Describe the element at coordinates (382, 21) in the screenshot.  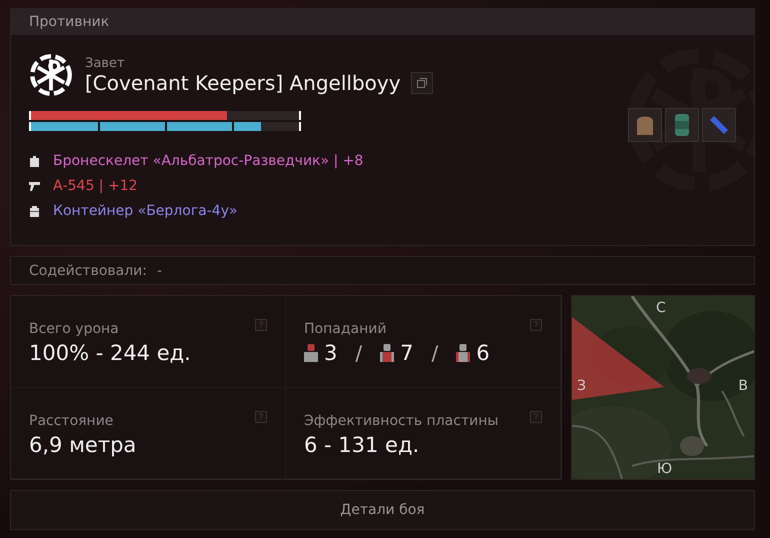
I see `panel-title: Противник` at that location.